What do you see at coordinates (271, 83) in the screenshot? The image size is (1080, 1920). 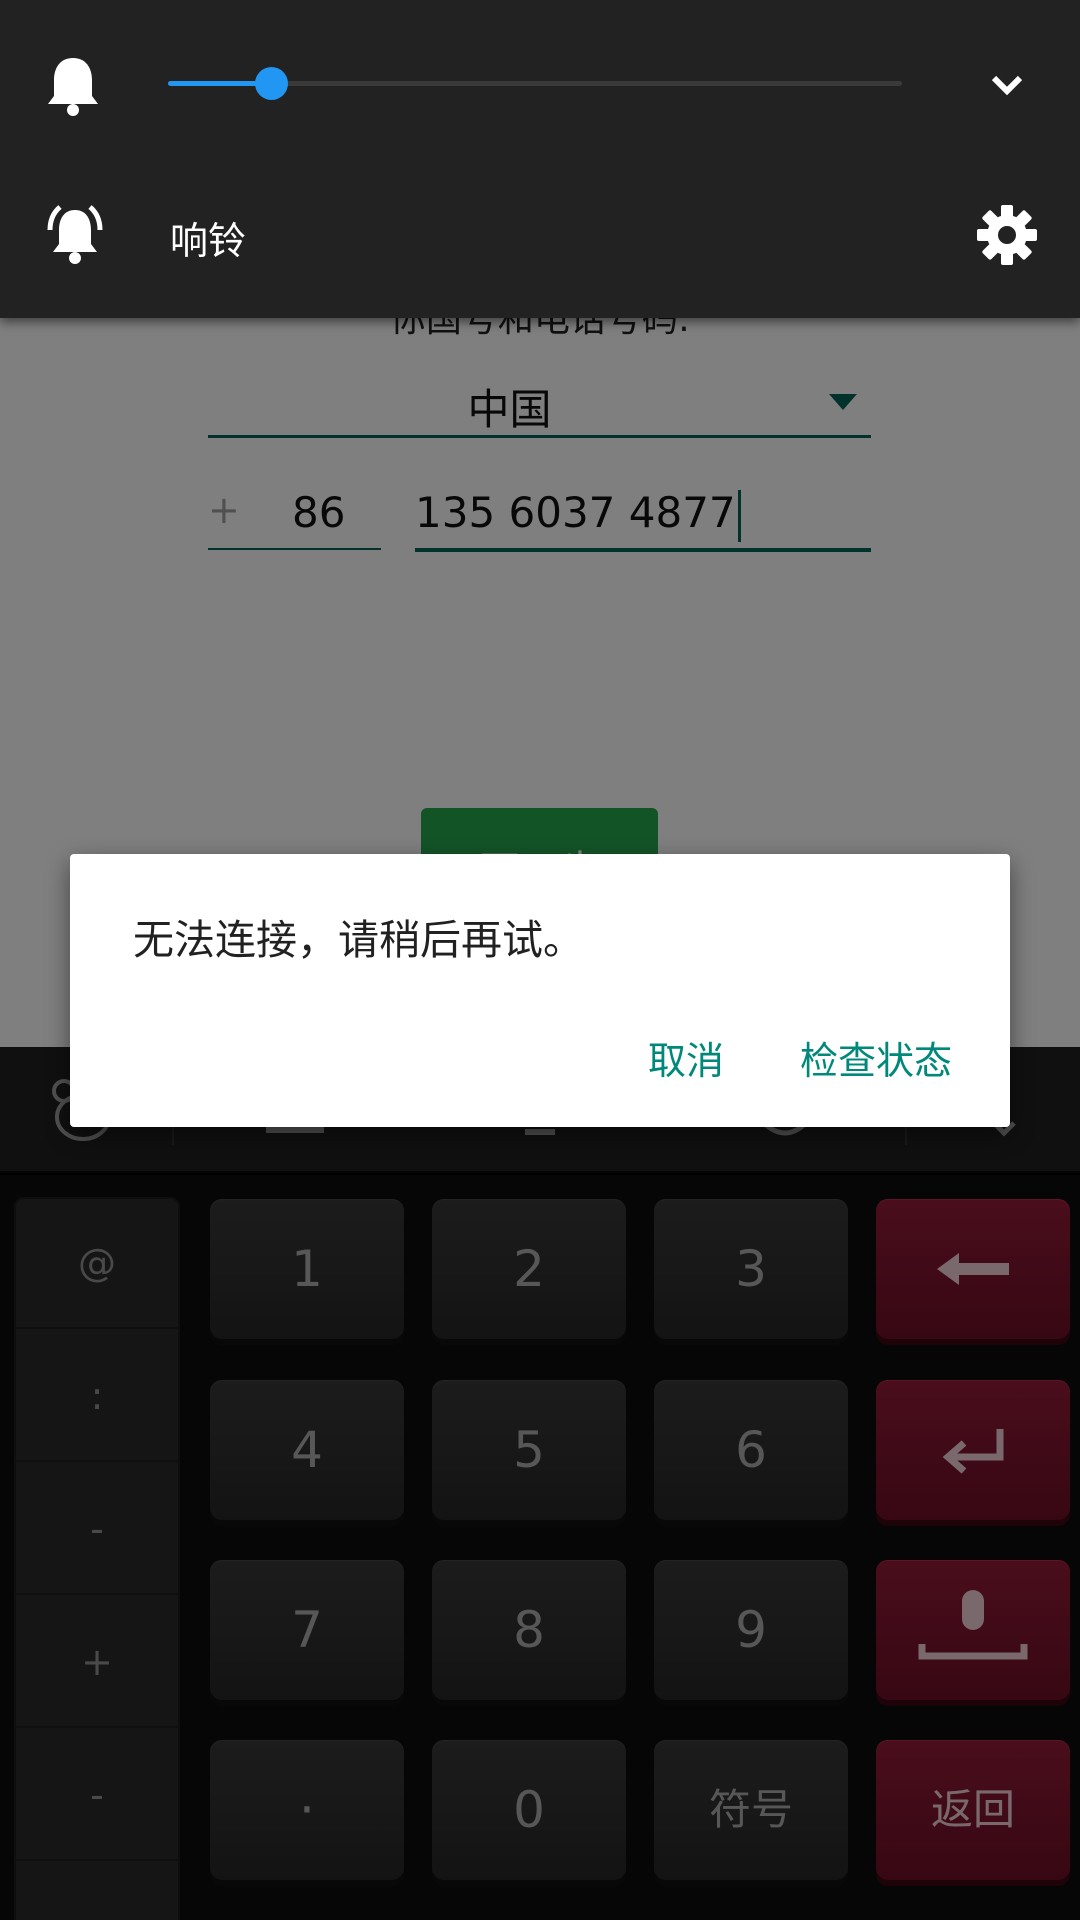 I see `volume-slider-thumb` at bounding box center [271, 83].